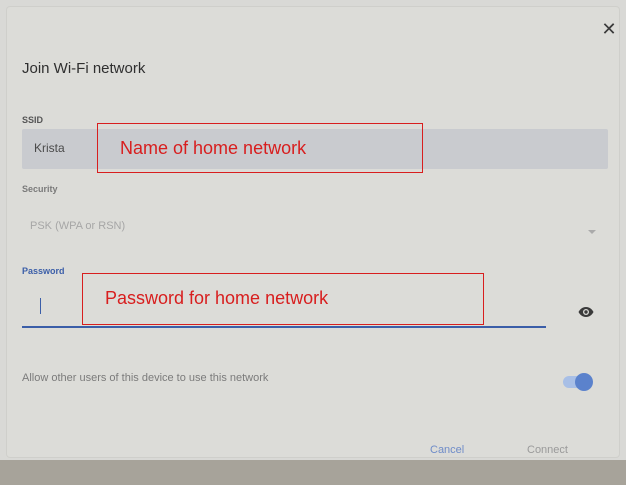 This screenshot has width=626, height=485. Describe the element at coordinates (586, 312) in the screenshot. I see `eye-icon` at that location.